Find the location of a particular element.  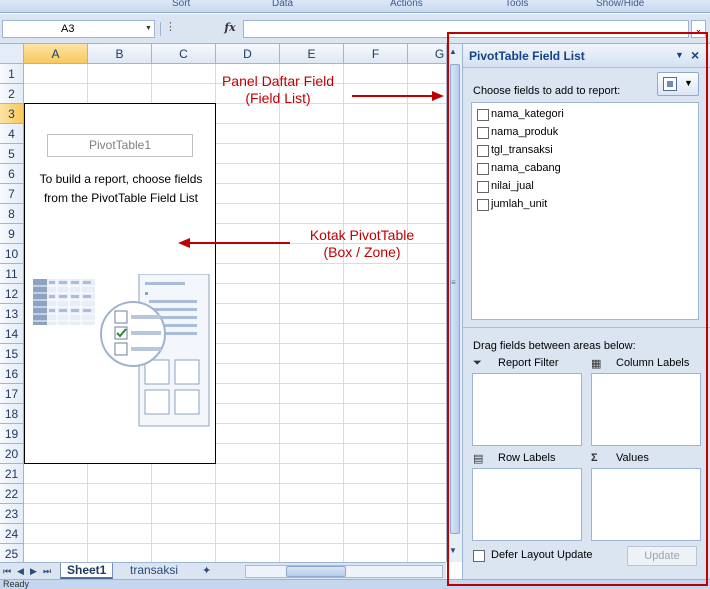

arrow-left-icon is located at coordinates (234, 243).